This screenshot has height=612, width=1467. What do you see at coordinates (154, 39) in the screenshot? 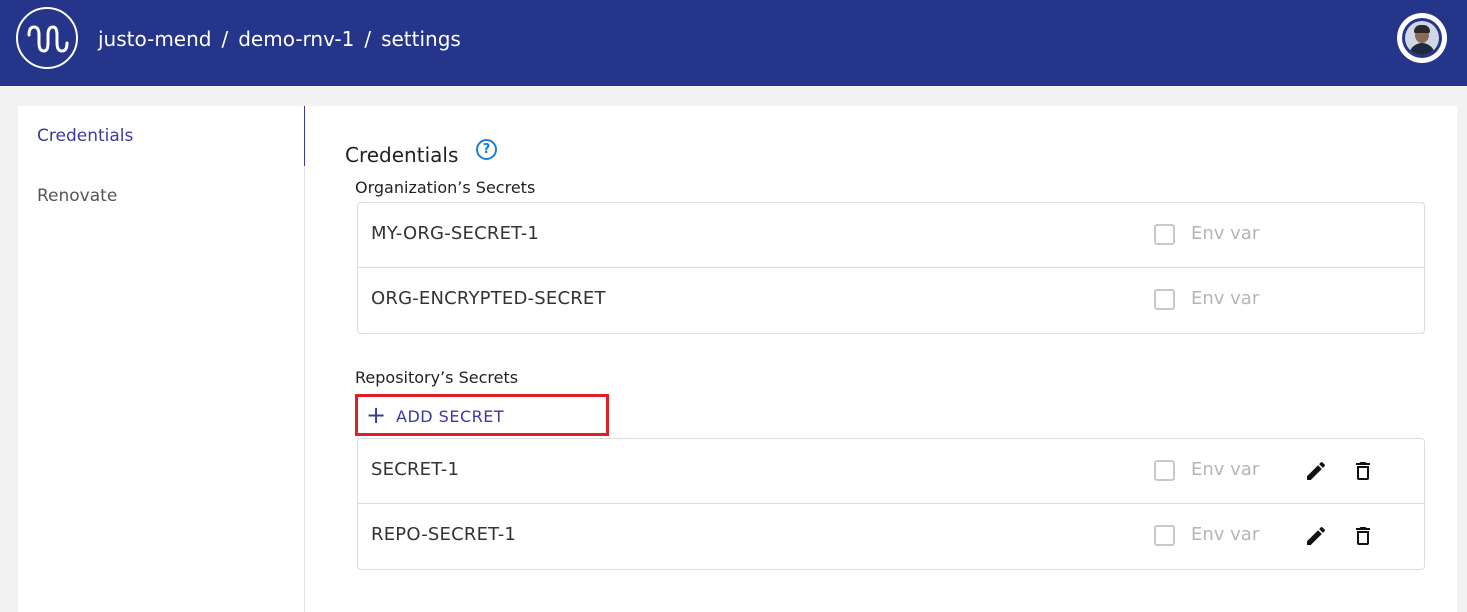
I see `breadcrumb-org: justo-mend` at bounding box center [154, 39].